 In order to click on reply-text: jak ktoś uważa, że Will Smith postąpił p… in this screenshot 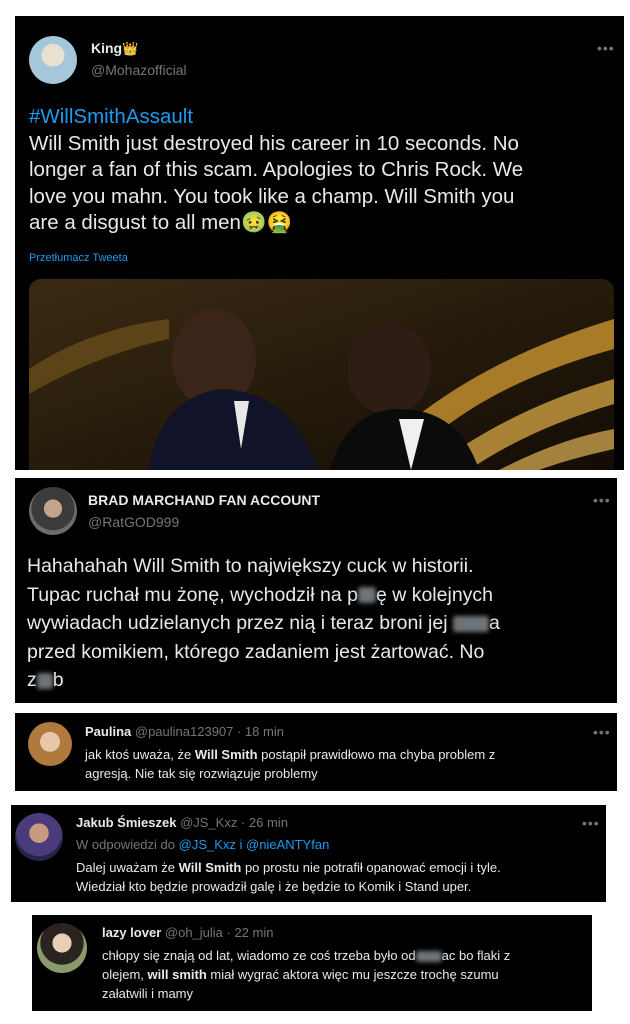, I will do `click(290, 764)`.